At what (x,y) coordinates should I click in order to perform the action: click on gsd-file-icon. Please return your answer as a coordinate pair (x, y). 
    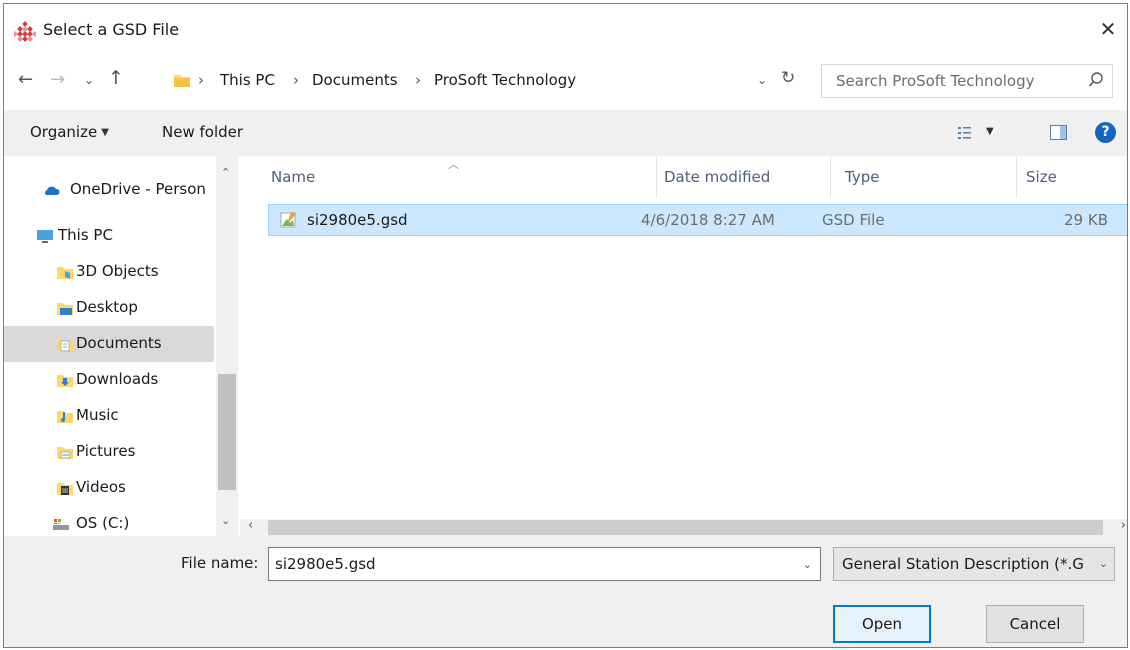
    Looking at the image, I should click on (288, 220).